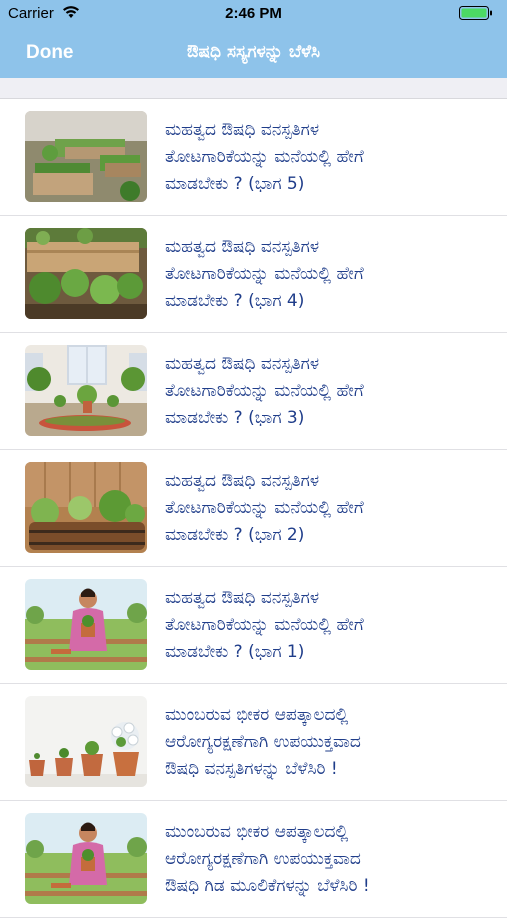 This screenshot has width=507, height=918. I want to click on clock: 2:46 PM, so click(253, 13).